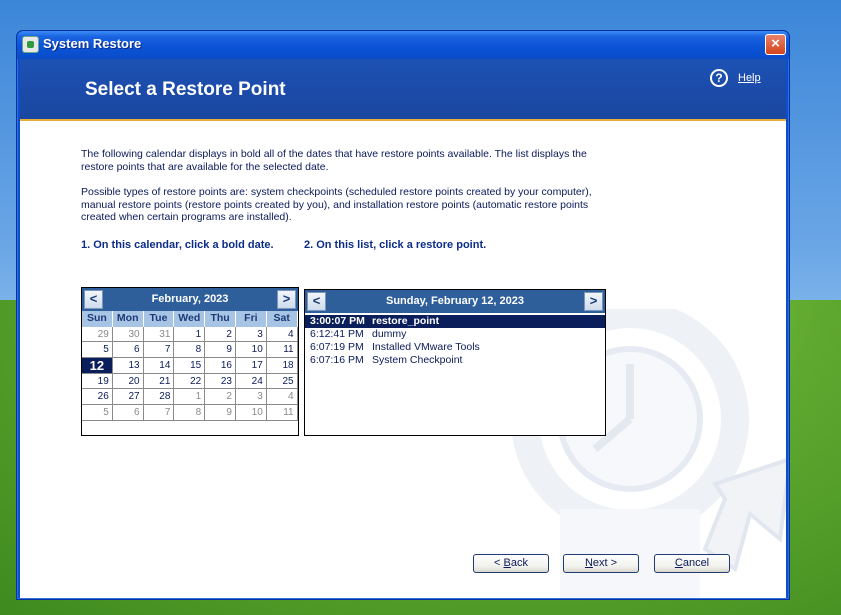  Describe the element at coordinates (316, 301) in the screenshot. I see `restore-list-prev-day-button: <` at that location.